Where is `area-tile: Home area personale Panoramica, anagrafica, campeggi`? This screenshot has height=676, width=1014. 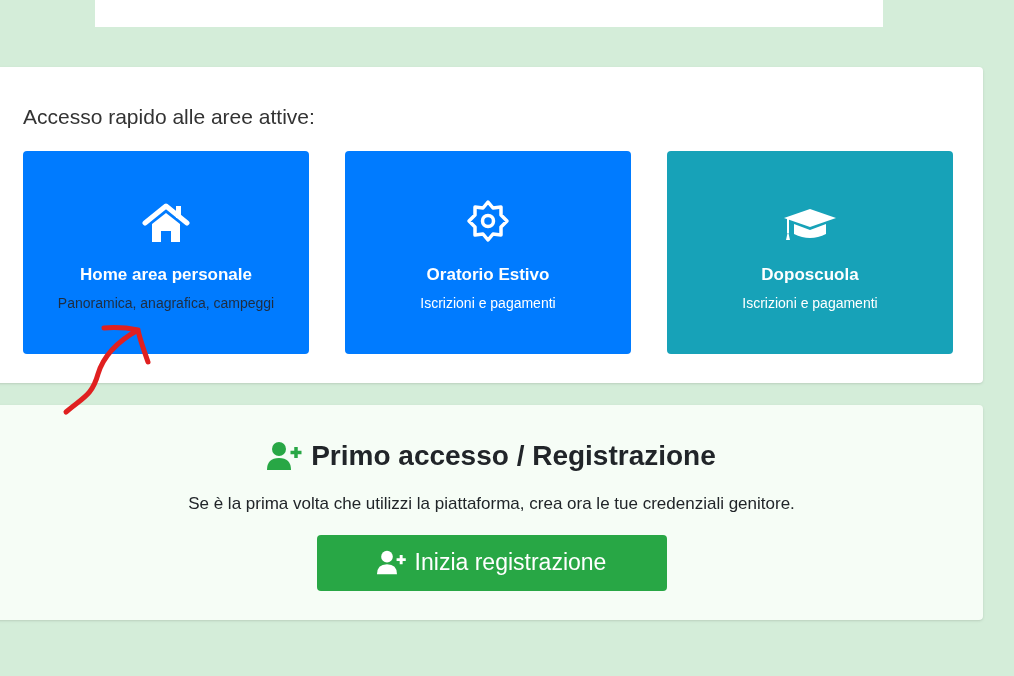 area-tile: Home area personale Panoramica, anagrafica, campeggi is located at coordinates (166, 252).